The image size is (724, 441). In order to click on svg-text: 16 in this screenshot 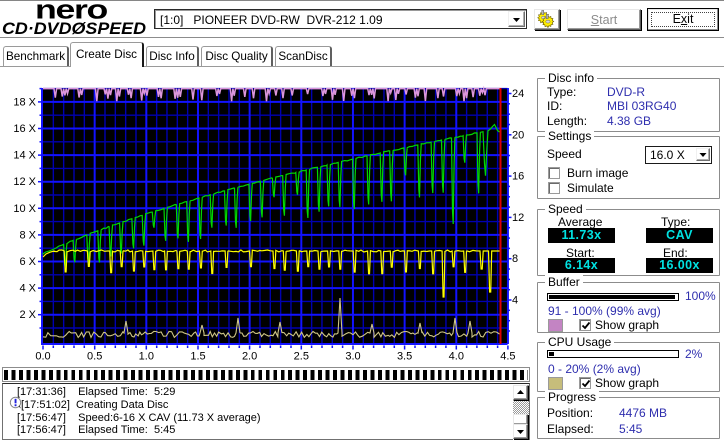, I will do `click(518, 177)`.